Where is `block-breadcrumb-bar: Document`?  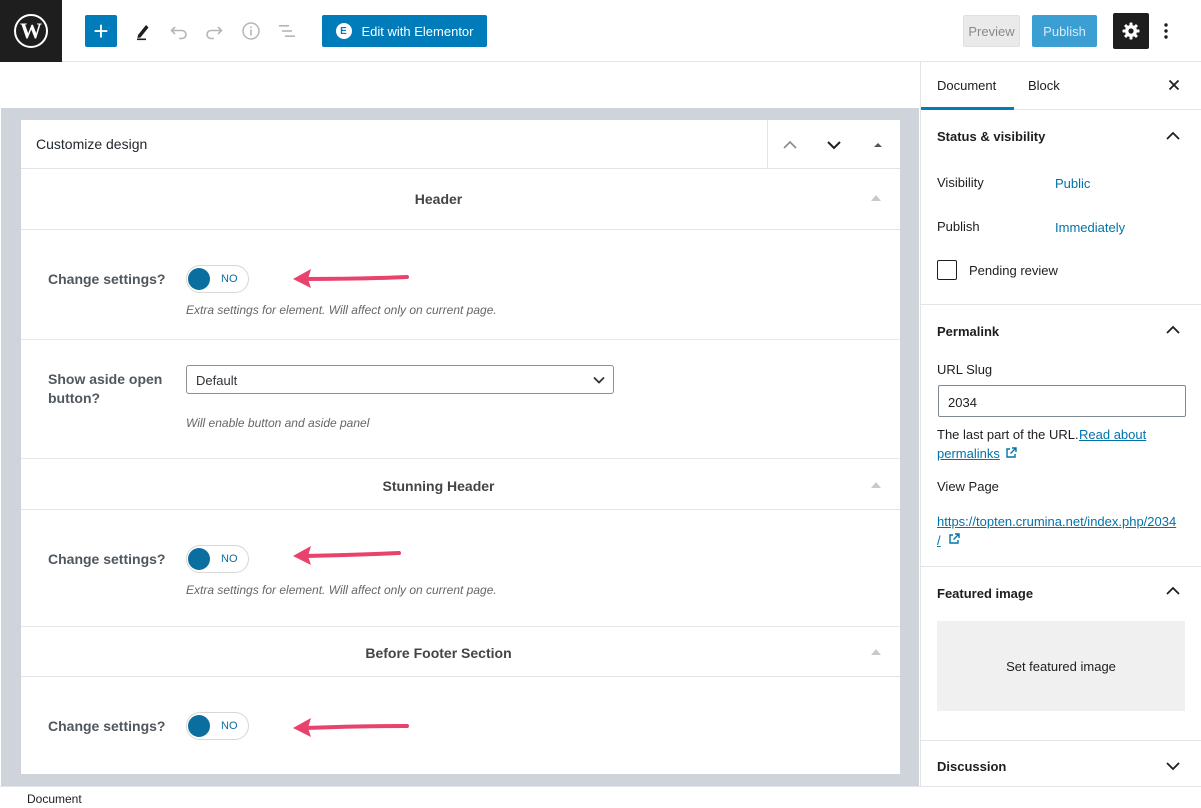 block-breadcrumb-bar: Document is located at coordinates (600, 797).